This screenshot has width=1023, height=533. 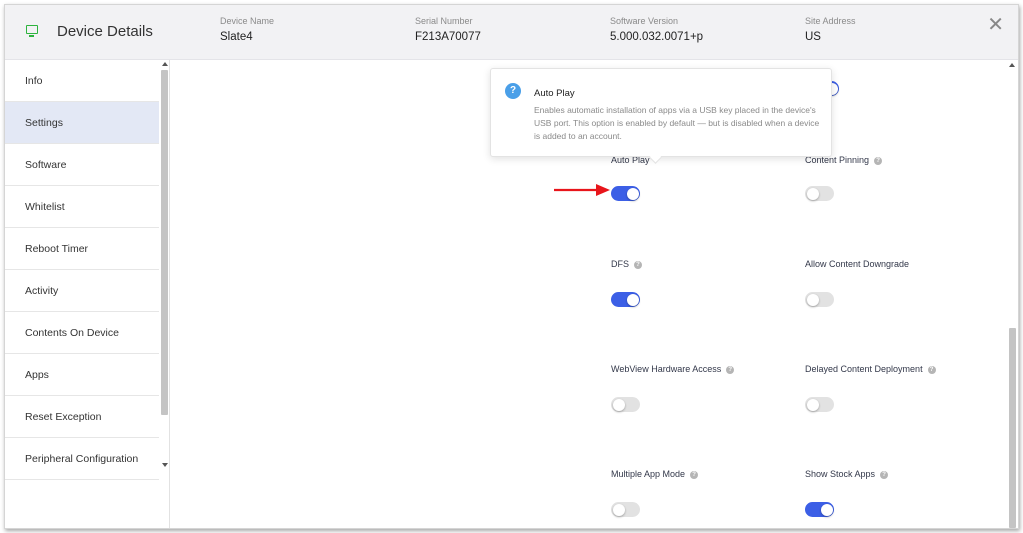 What do you see at coordinates (830, 29) in the screenshot?
I see `site-address-field: Site Address US` at bounding box center [830, 29].